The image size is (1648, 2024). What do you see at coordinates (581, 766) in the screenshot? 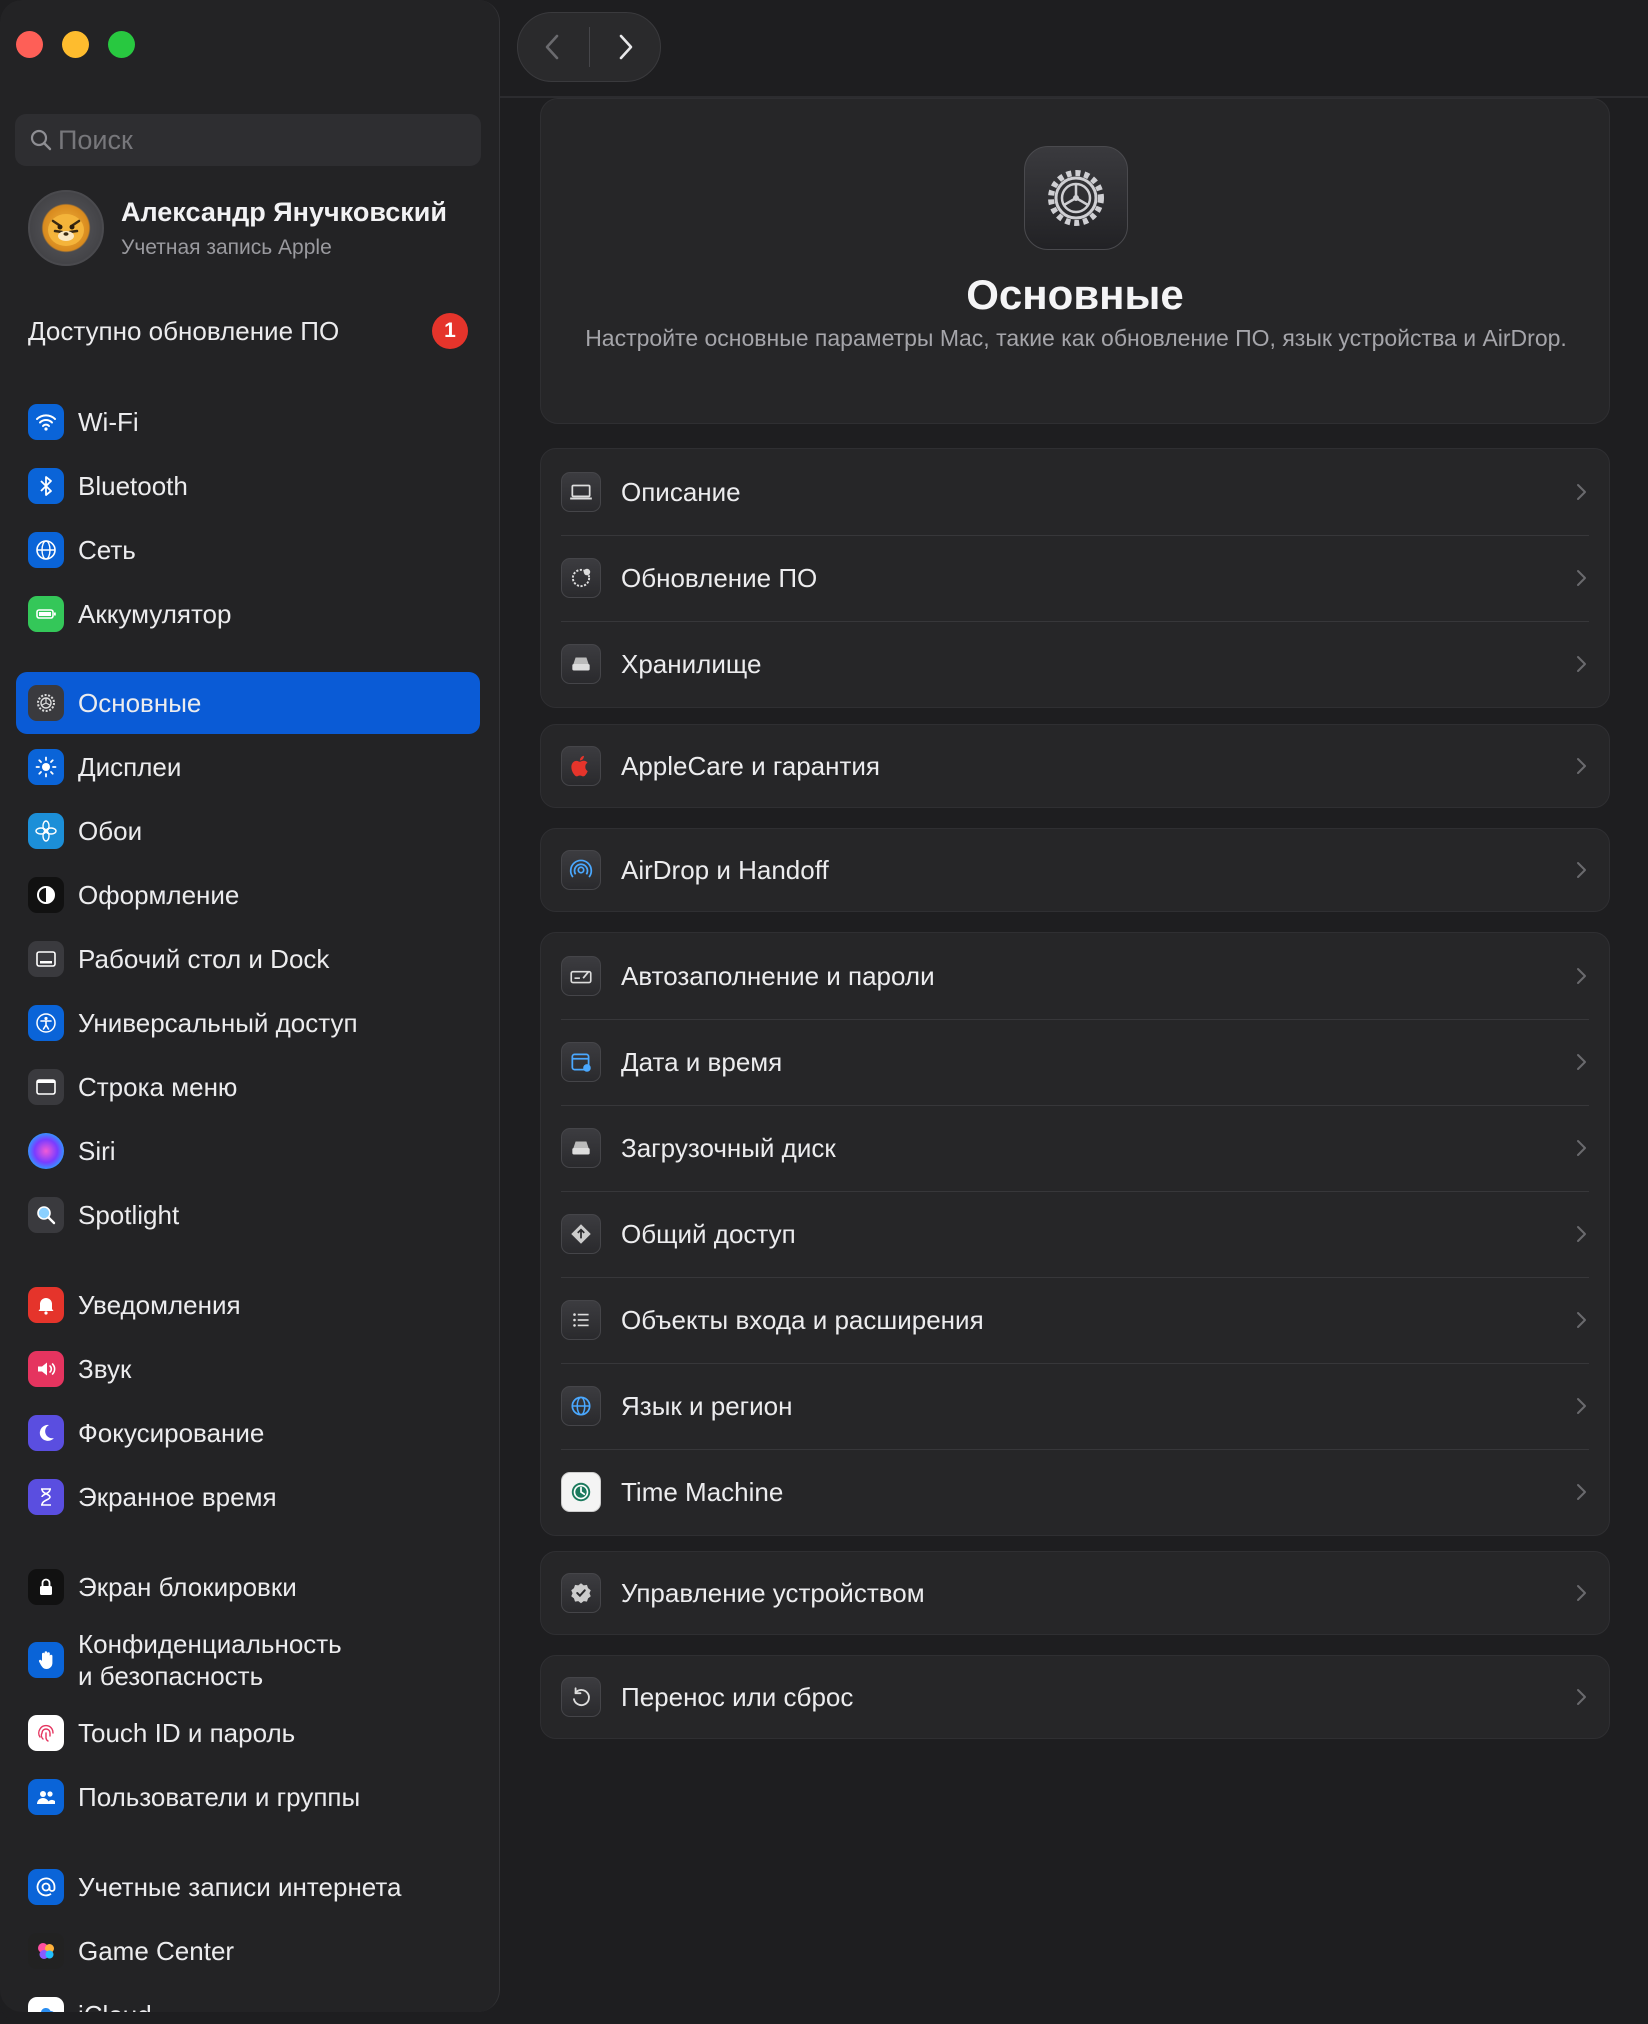
I see `apple-icon` at bounding box center [581, 766].